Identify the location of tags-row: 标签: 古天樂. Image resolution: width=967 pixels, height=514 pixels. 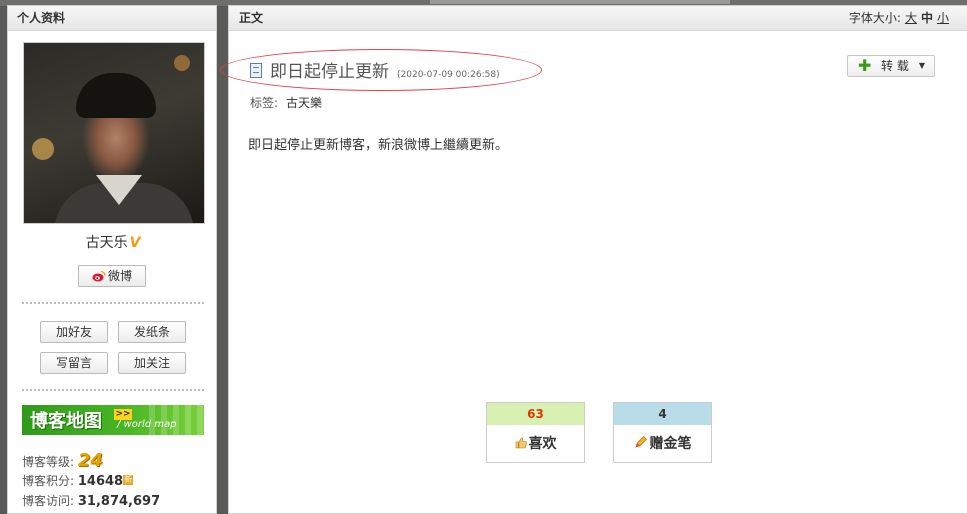
(286, 102).